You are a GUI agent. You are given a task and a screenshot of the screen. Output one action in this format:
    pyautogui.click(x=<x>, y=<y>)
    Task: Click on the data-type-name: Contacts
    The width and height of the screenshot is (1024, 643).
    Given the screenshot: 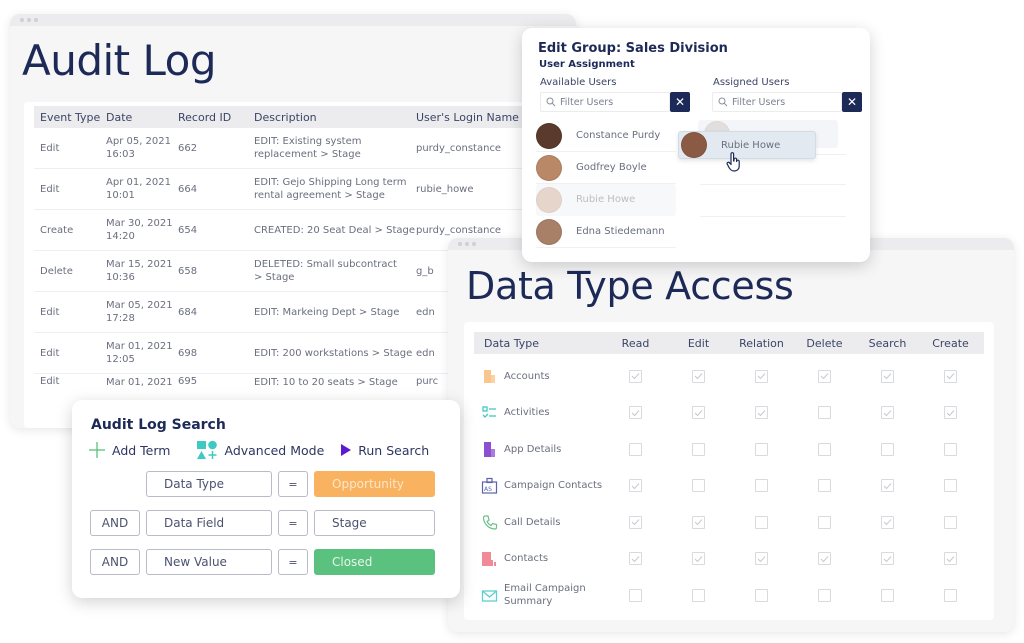 What is the action you would take?
    pyautogui.click(x=526, y=558)
    